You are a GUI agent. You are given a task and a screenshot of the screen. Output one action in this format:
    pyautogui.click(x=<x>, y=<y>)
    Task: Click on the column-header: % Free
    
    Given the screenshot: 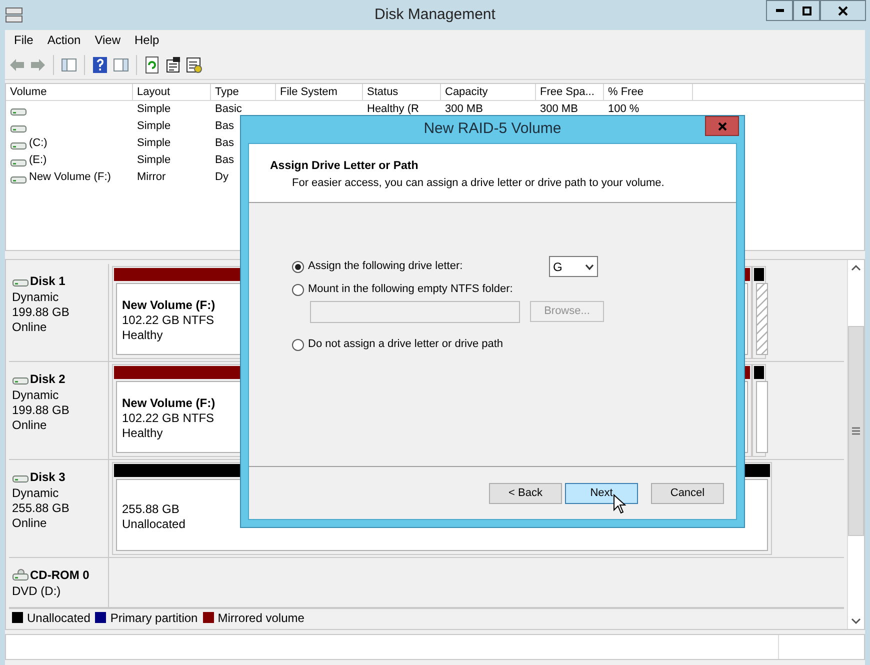 What is the action you would take?
    pyautogui.click(x=648, y=92)
    